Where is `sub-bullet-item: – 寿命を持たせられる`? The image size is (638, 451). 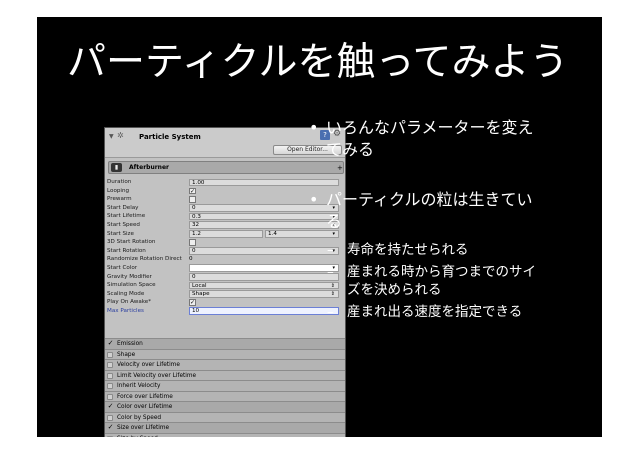
sub-bullet-item: – 寿命を持たせられる is located at coordinates (462, 250).